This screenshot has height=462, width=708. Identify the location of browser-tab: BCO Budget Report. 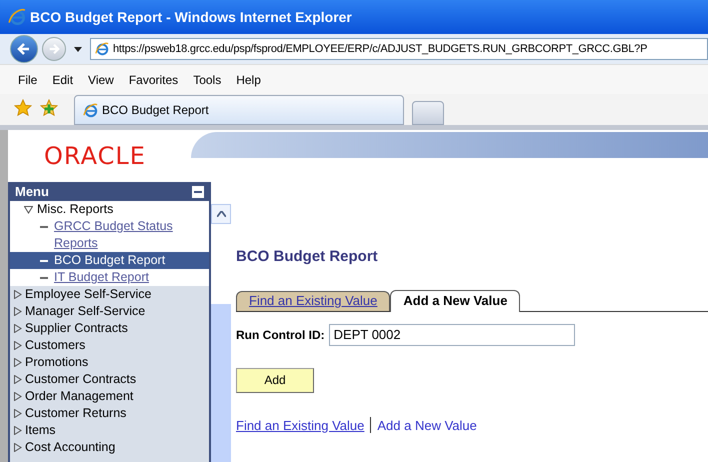
(239, 110).